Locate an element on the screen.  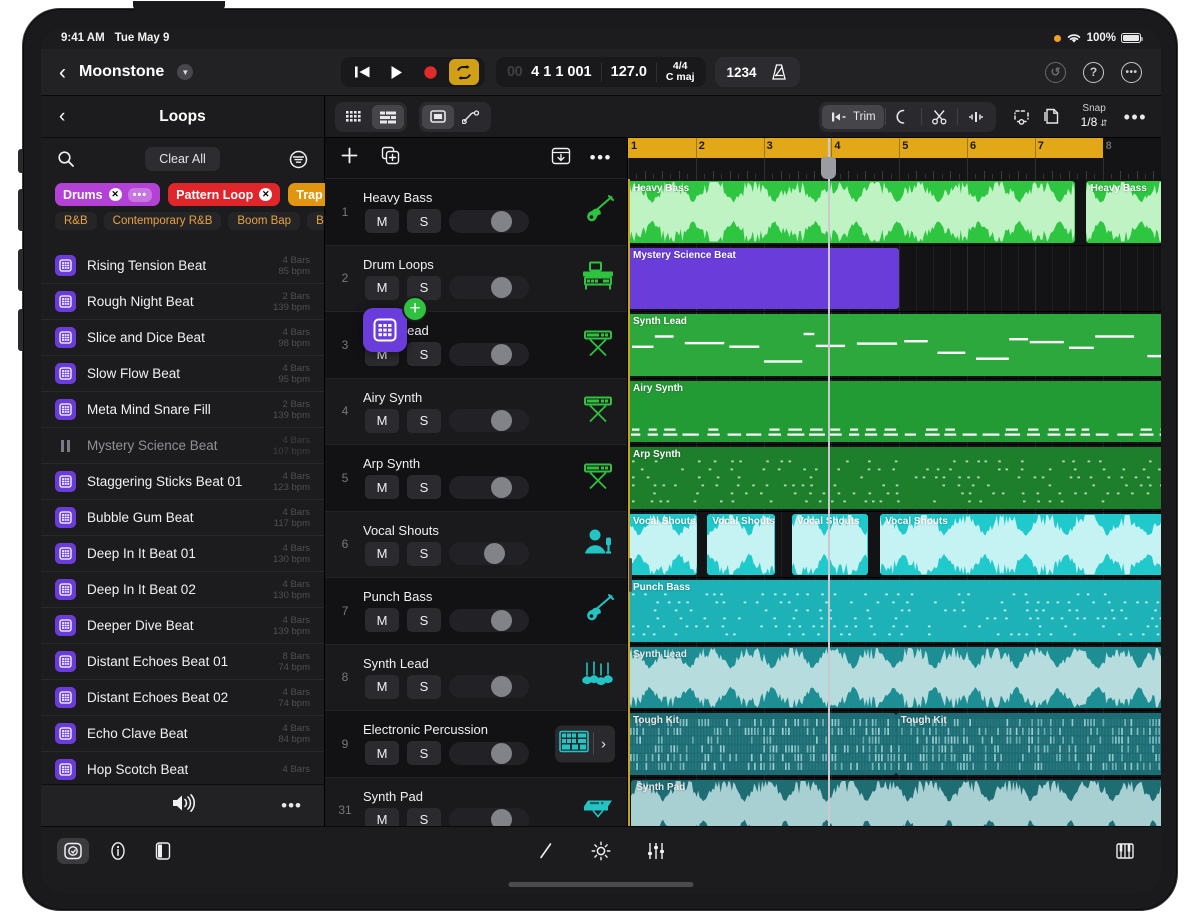
select-lasso-icon is located at coordinates (1022, 117).